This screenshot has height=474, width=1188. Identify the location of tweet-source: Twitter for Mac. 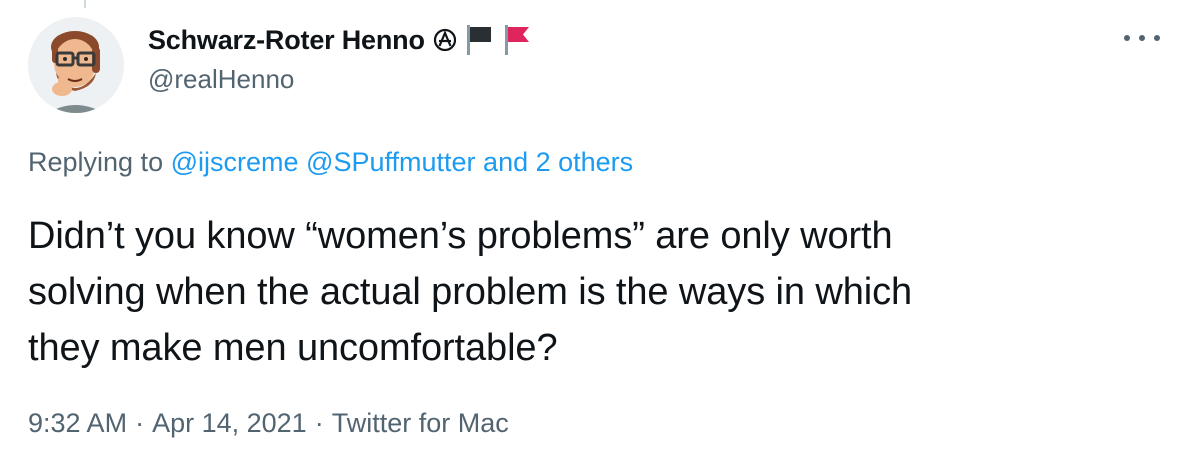
(420, 423).